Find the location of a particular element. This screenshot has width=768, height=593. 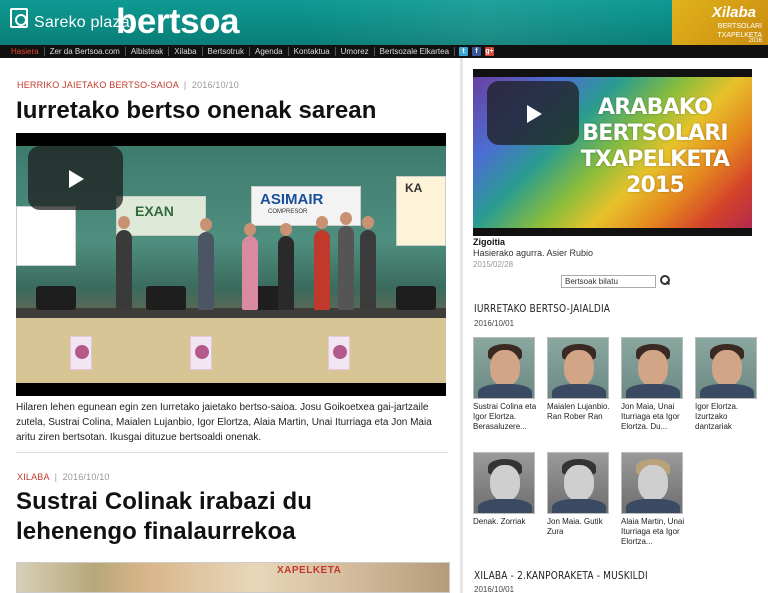

stage is located at coordinates (231, 313).